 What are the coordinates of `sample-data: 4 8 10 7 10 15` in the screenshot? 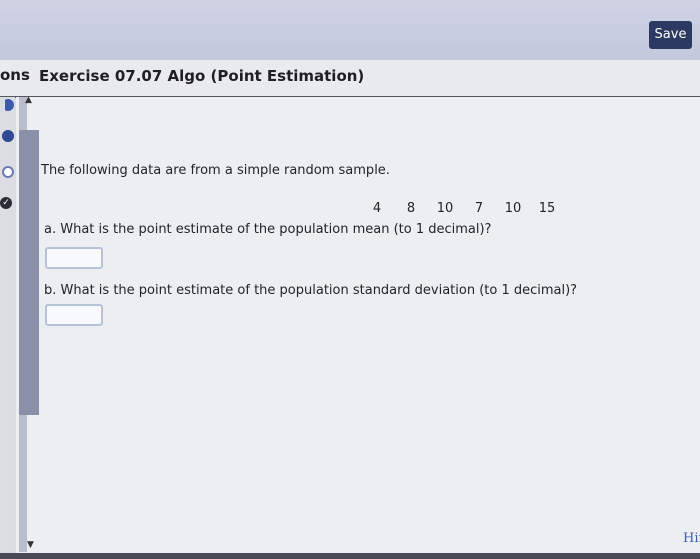 It's located at (462, 208).